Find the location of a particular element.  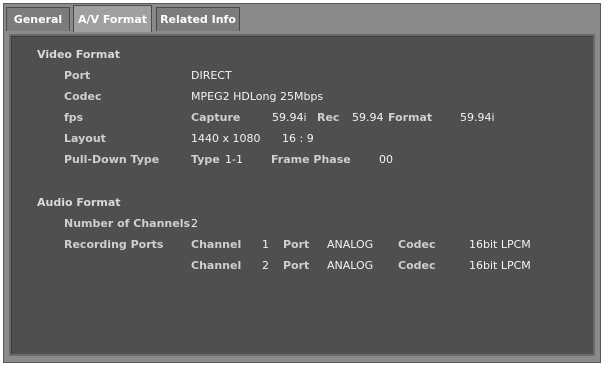

tab-av-format: A/V Format is located at coordinates (112, 18).